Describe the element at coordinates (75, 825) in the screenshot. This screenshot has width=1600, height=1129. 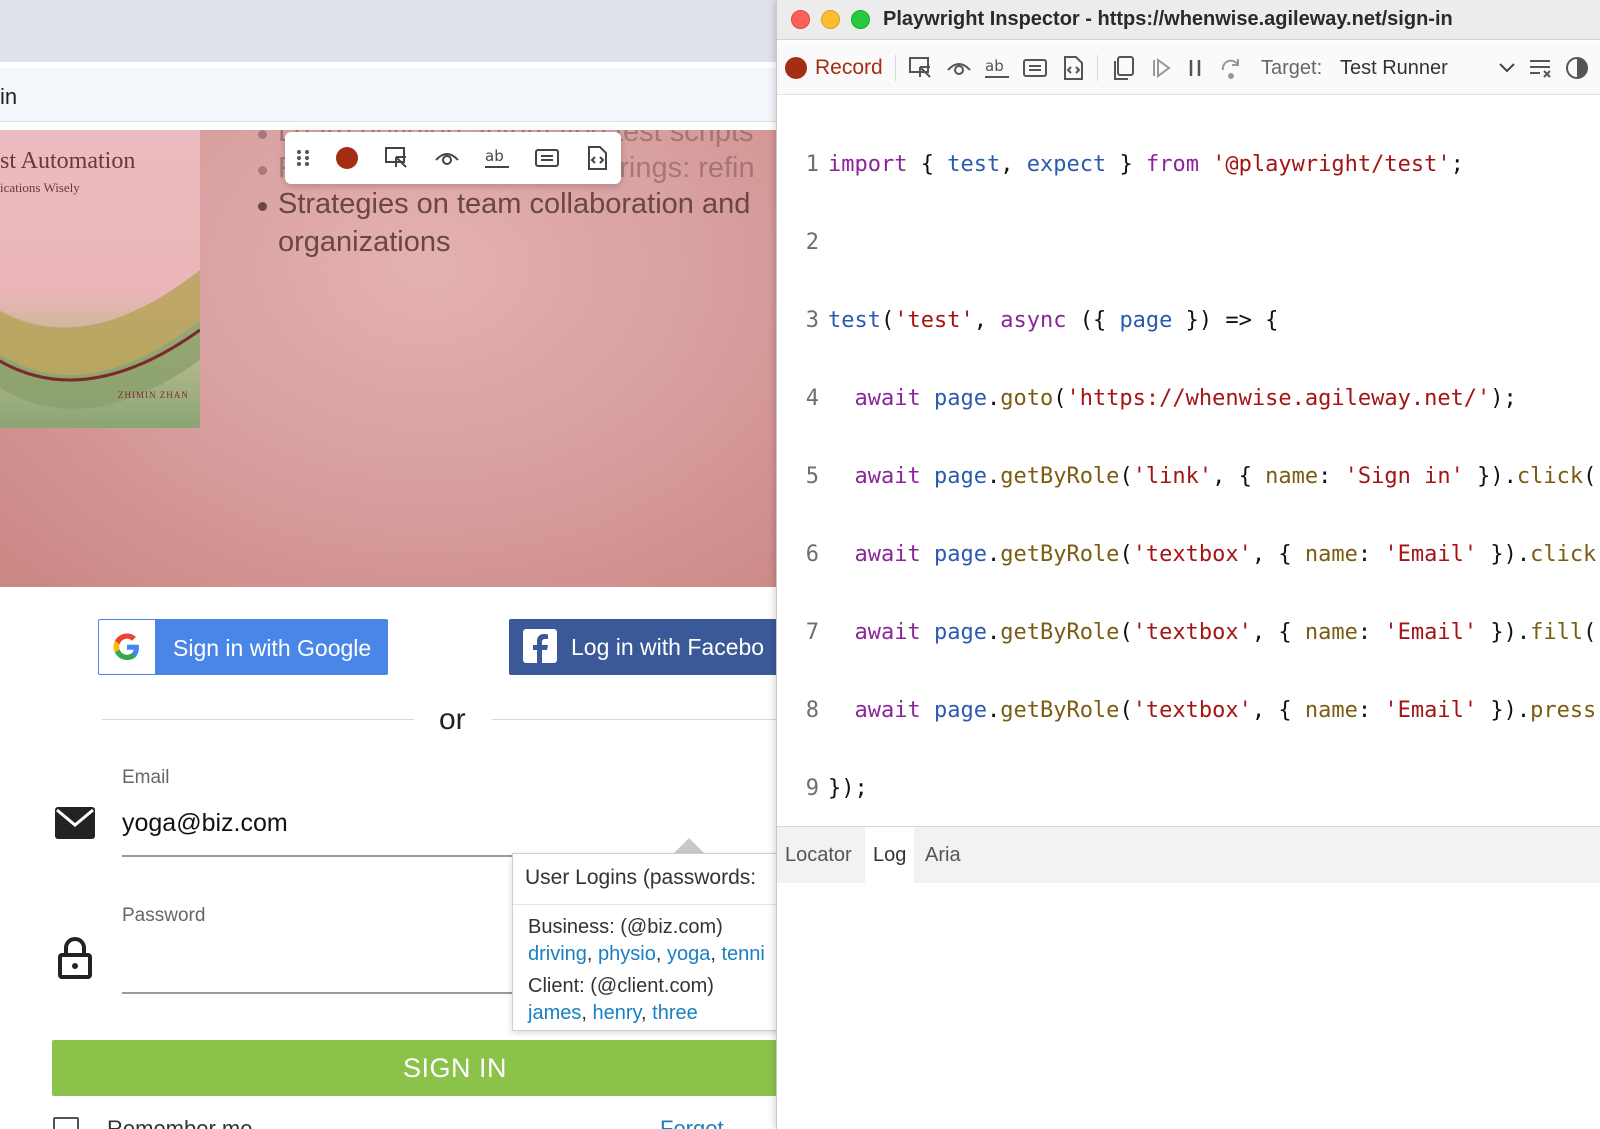
I see `envelope-icon` at that location.